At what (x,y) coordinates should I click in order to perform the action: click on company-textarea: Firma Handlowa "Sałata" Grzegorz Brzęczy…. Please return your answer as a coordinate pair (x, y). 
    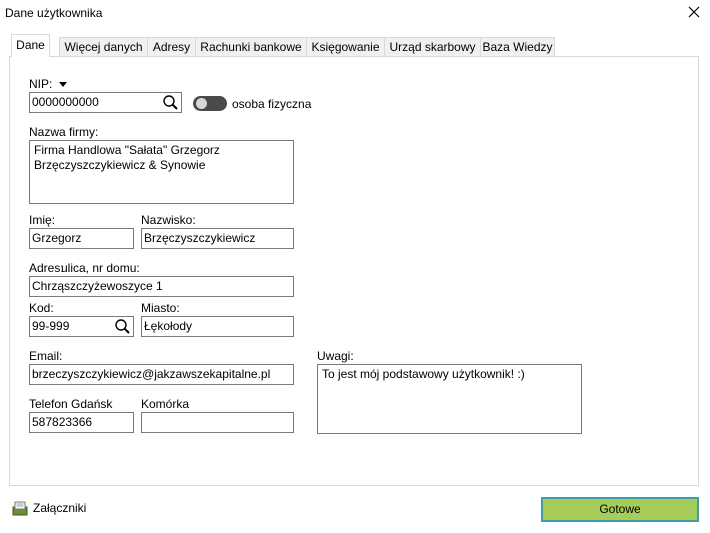
    Looking at the image, I should click on (161, 172).